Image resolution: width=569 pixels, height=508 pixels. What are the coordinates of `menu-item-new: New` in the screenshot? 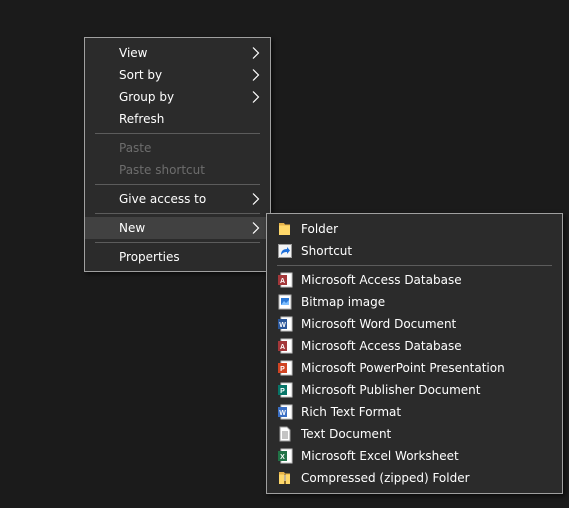 It's located at (177, 228).